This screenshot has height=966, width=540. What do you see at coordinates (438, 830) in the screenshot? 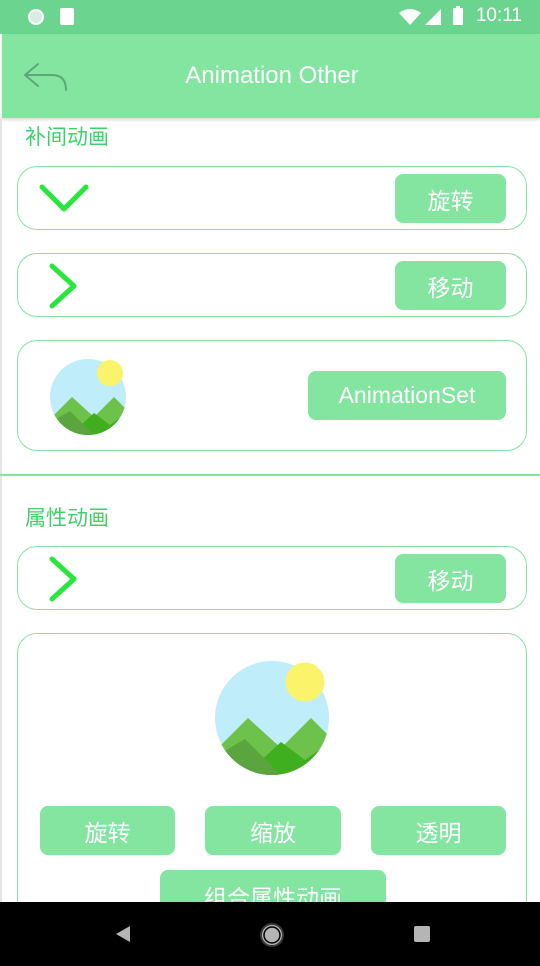
I see `property-alpha-button: 透明` at bounding box center [438, 830].